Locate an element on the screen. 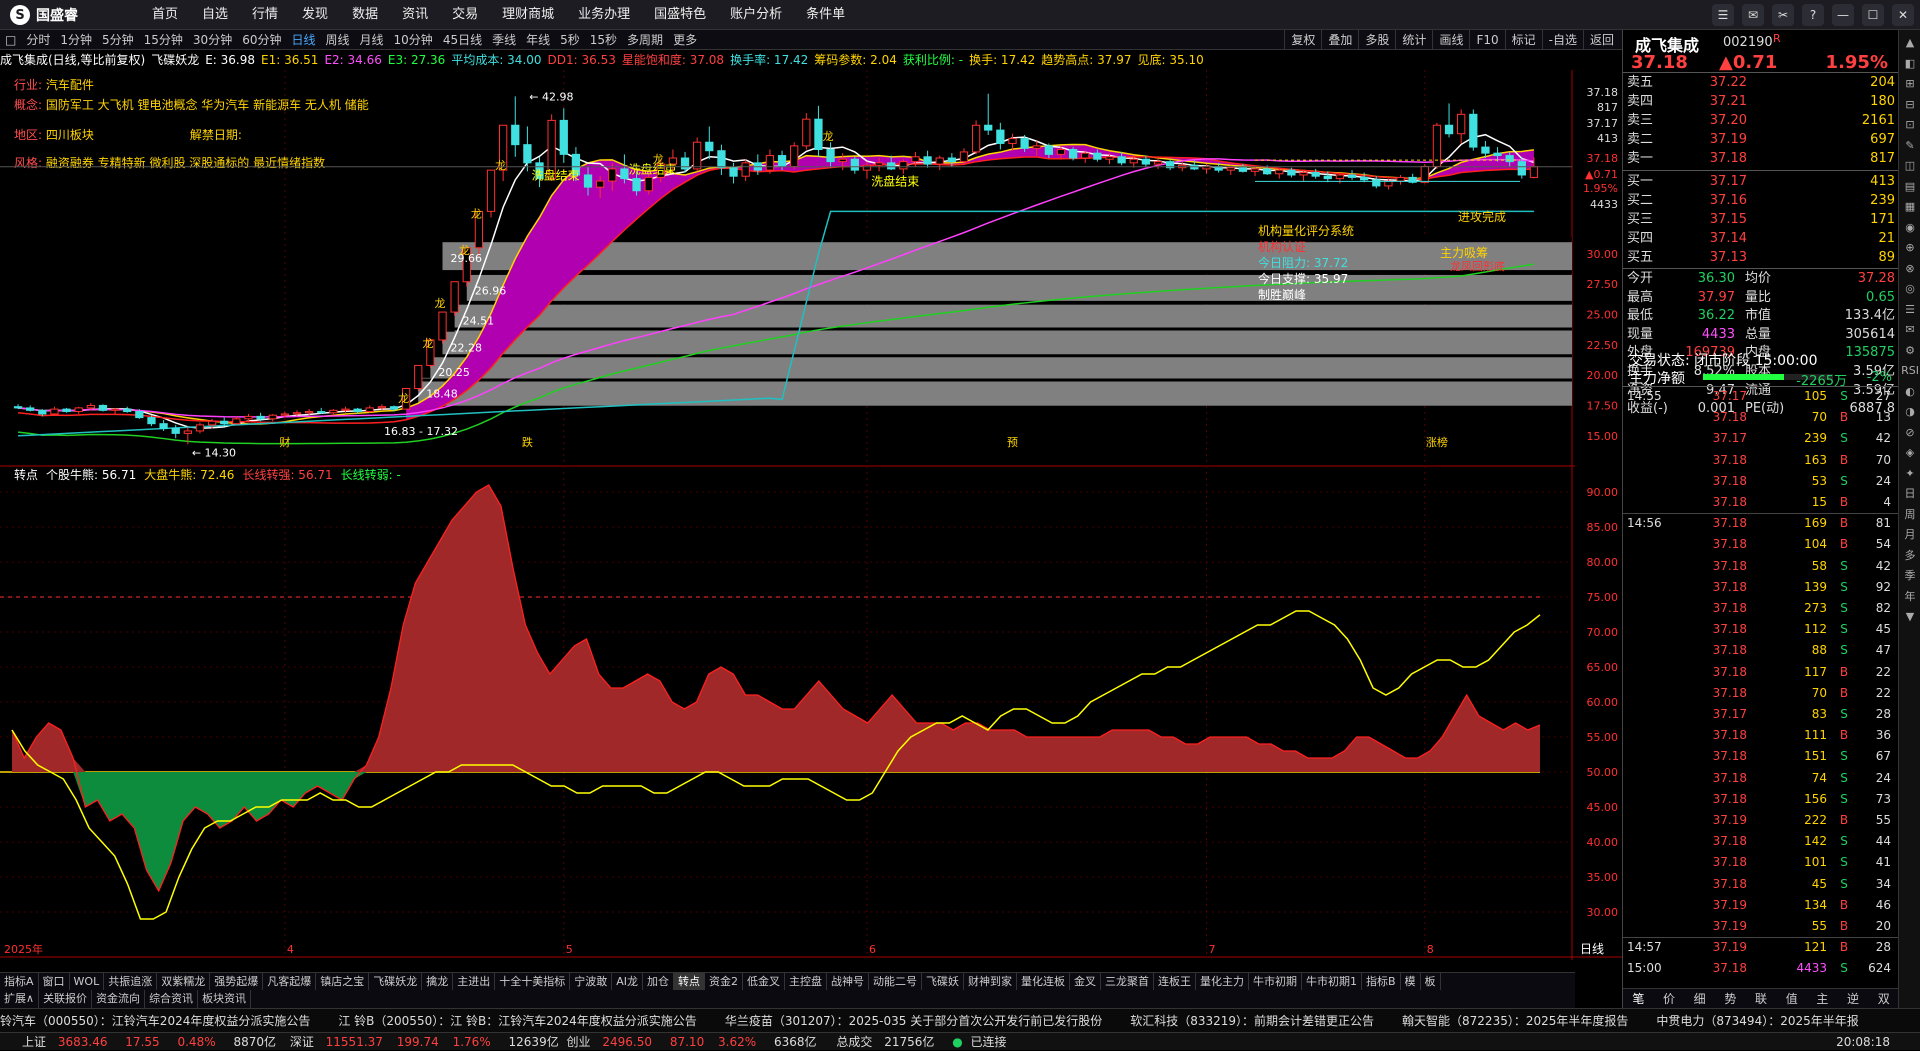 Image resolution: width=1920 pixels, height=1051 pixels. indicator-tab: 转点 is located at coordinates (689, 981).